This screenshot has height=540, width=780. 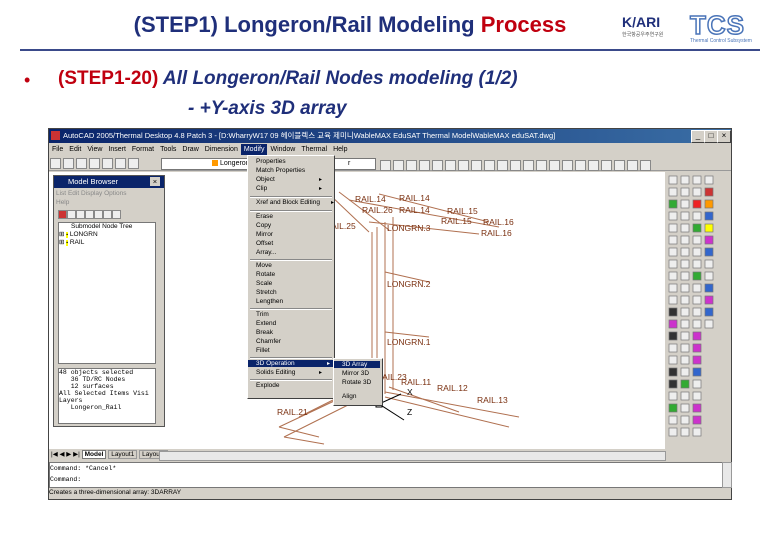 What do you see at coordinates (698, 136) in the screenshot?
I see `minimize-button: _` at bounding box center [698, 136].